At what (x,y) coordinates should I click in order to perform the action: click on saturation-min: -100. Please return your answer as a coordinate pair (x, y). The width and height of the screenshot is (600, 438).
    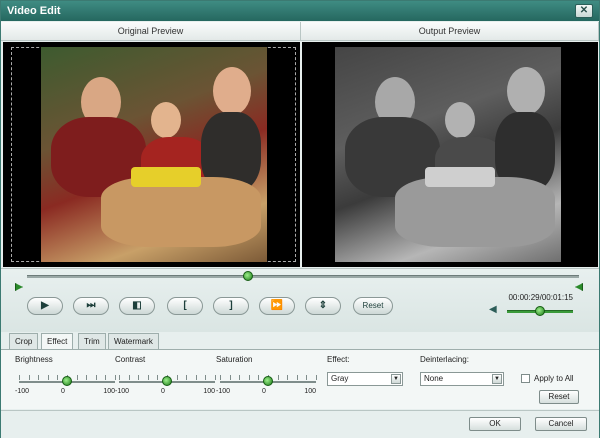
    Looking at the image, I should click on (223, 391).